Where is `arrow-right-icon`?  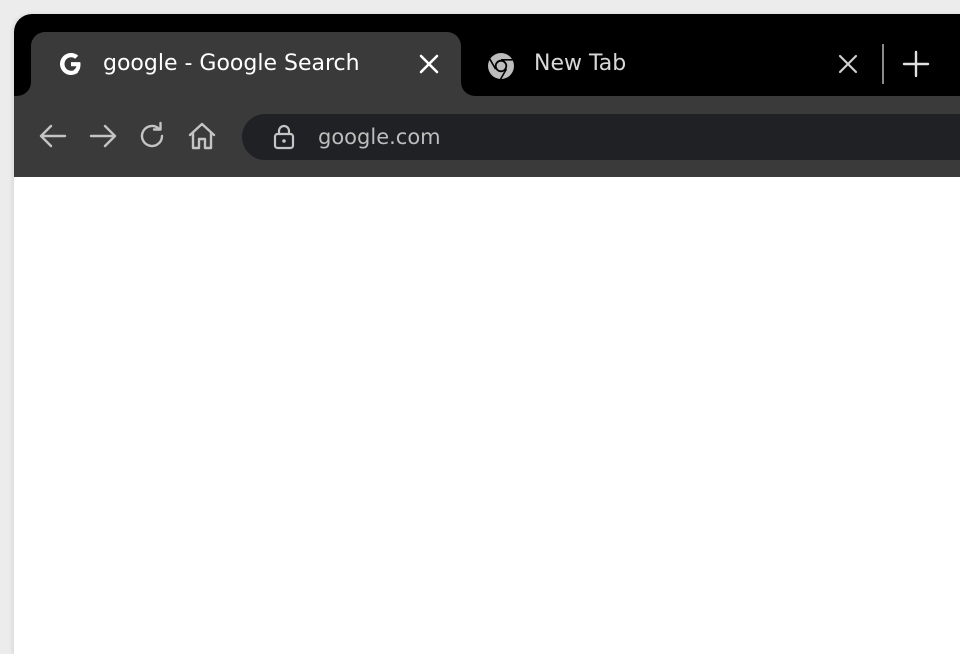
arrow-right-icon is located at coordinates (103, 136).